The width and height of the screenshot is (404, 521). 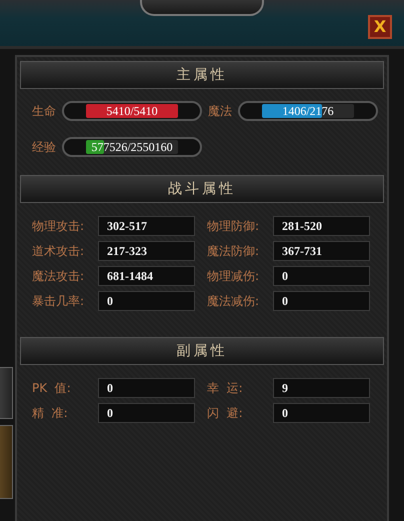 What do you see at coordinates (233, 276) in the screenshot?
I see `stat-label: 物理减伤:` at bounding box center [233, 276].